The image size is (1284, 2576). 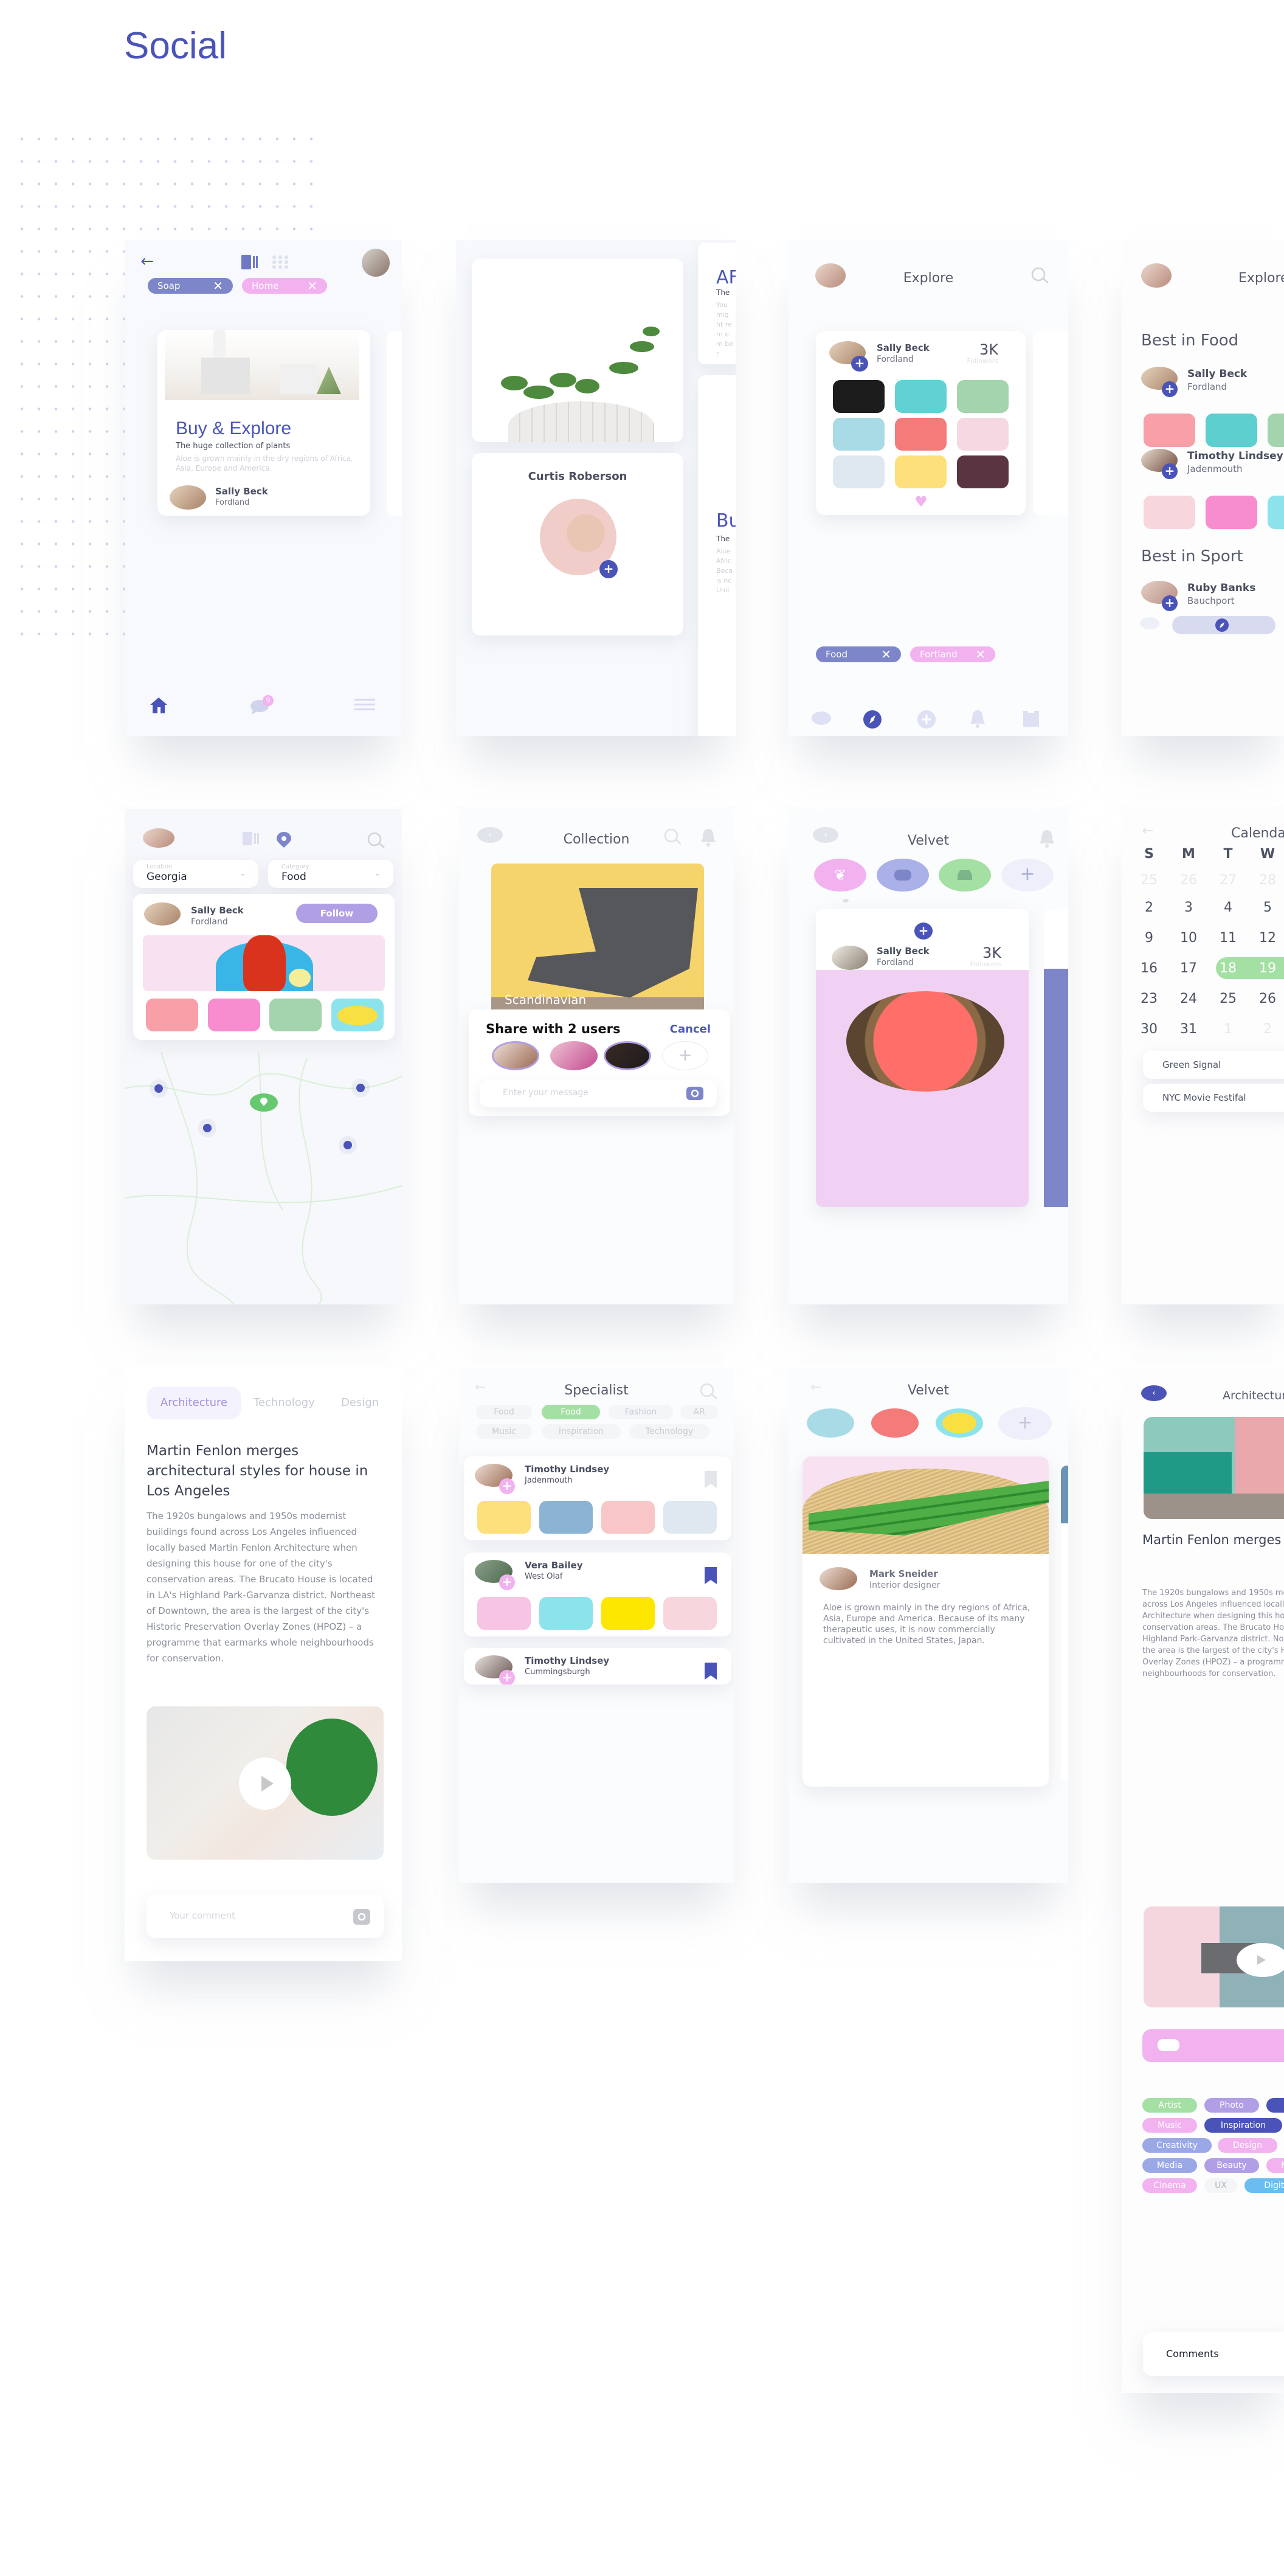 I want to click on filter-chip: Food, so click(x=504, y=1412).